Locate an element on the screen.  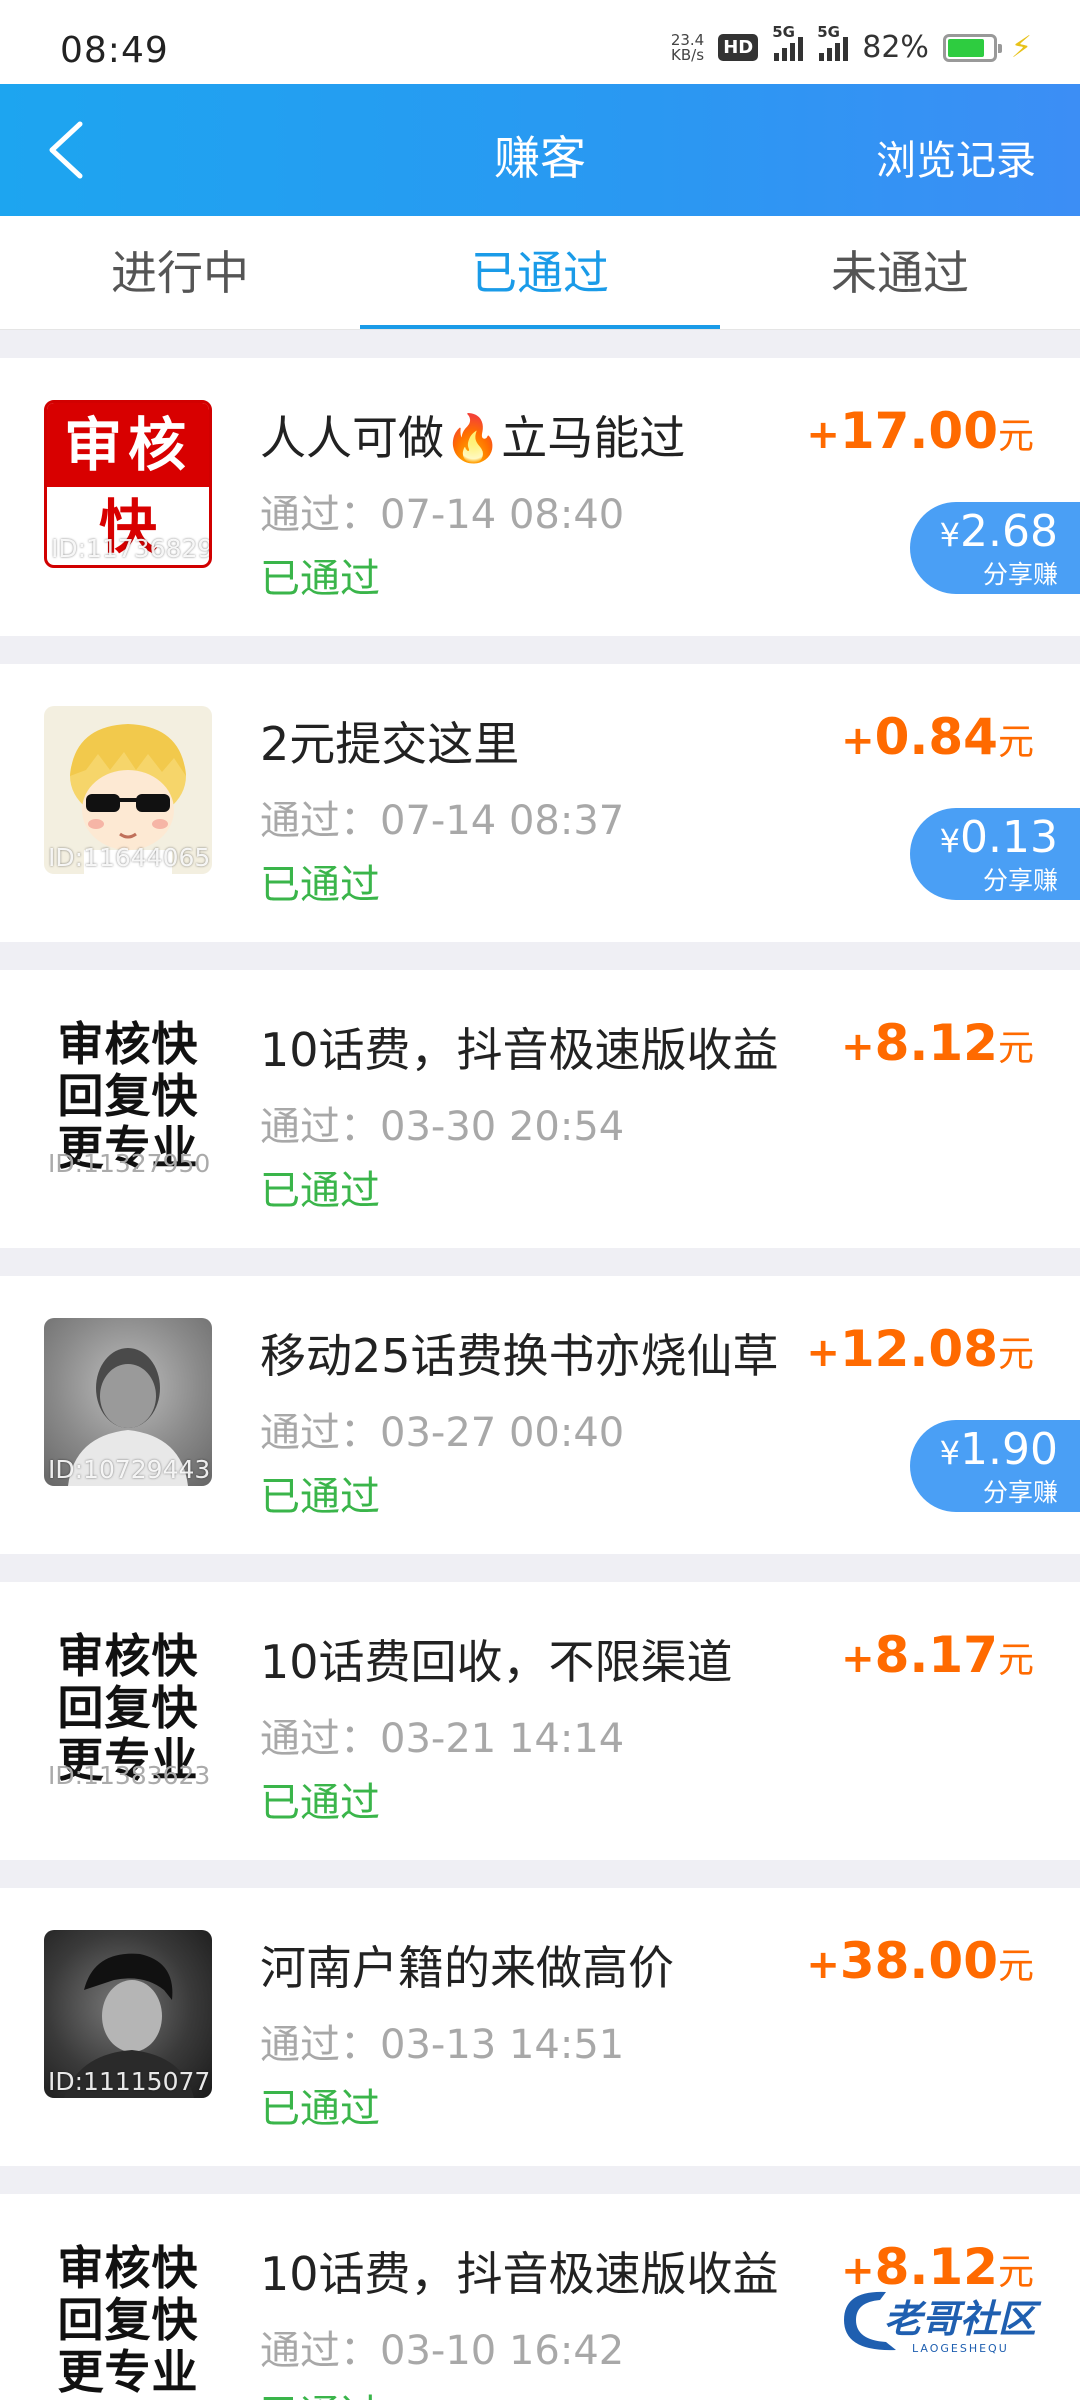
task-thumbnail: ID:10729443 is located at coordinates (128, 1402).